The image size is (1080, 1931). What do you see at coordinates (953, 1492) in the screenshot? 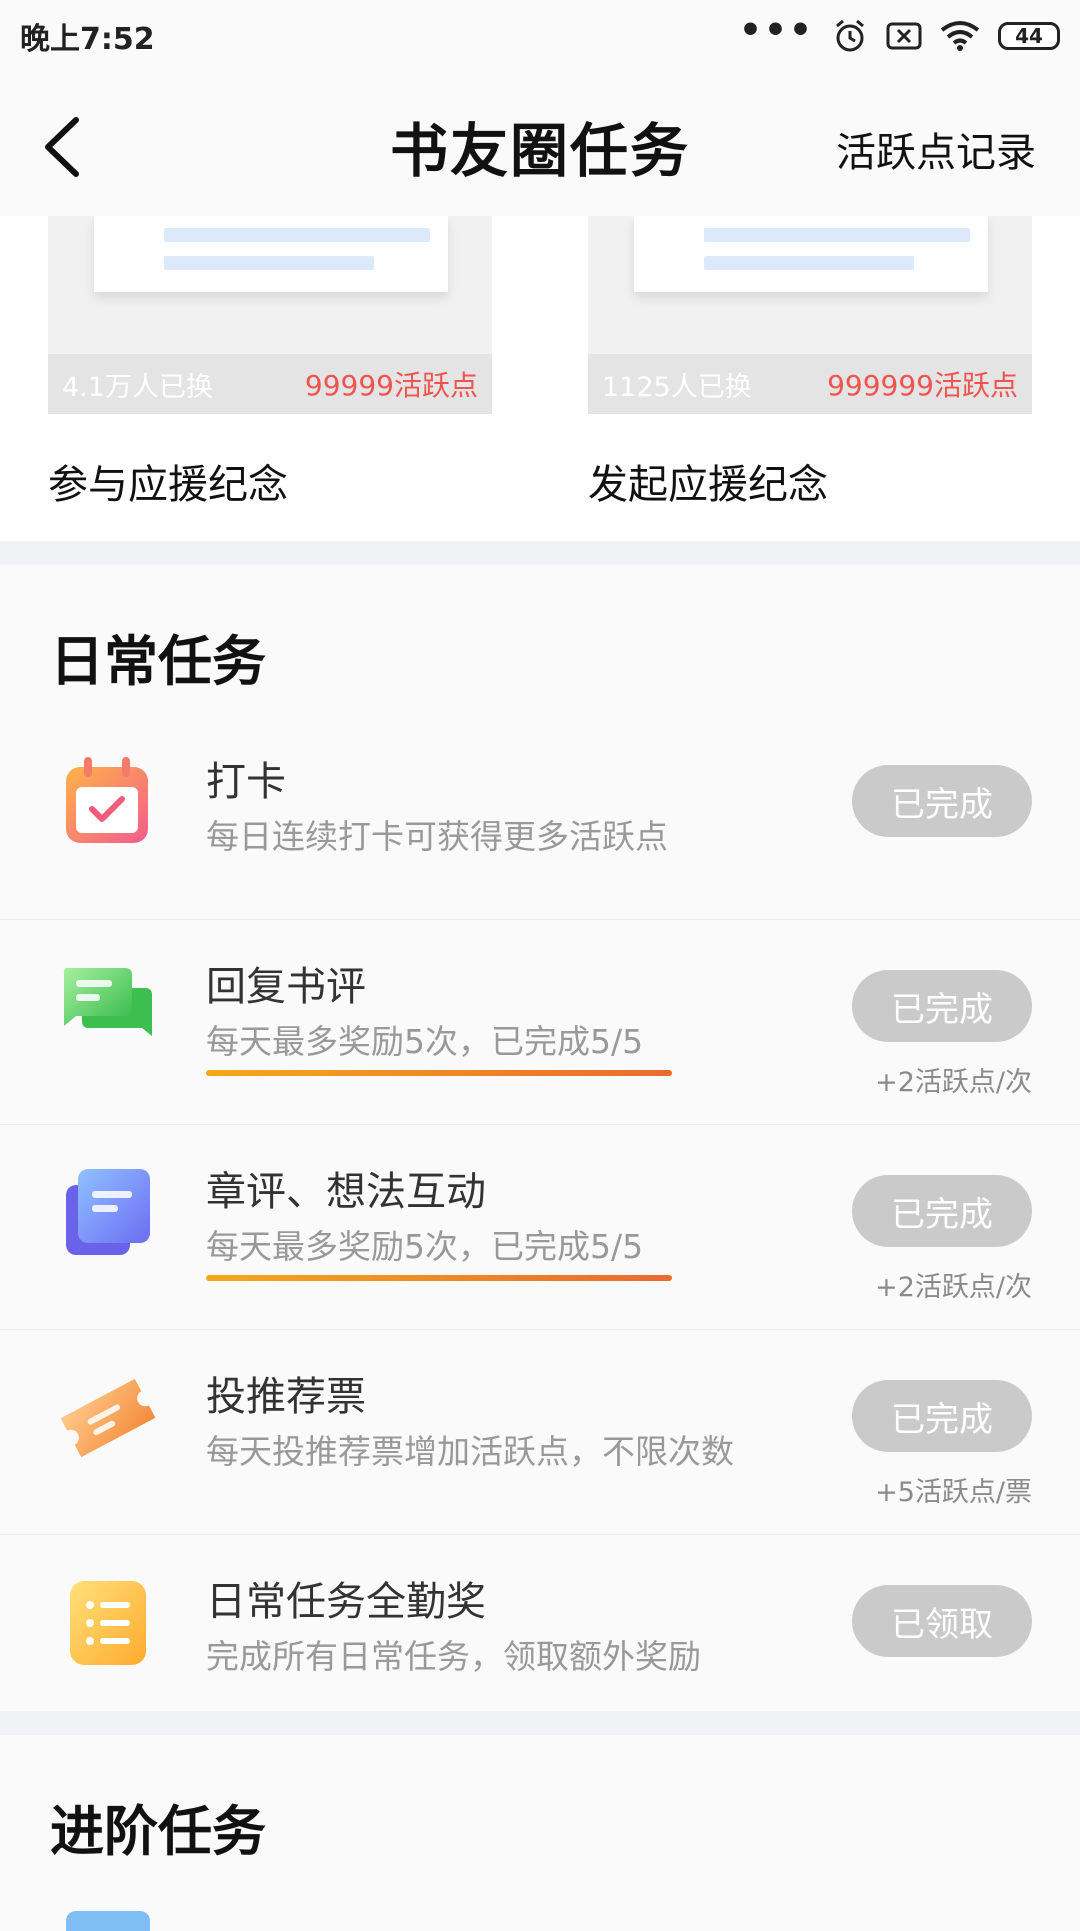
I see `task-reward: +5活跃点/票` at bounding box center [953, 1492].